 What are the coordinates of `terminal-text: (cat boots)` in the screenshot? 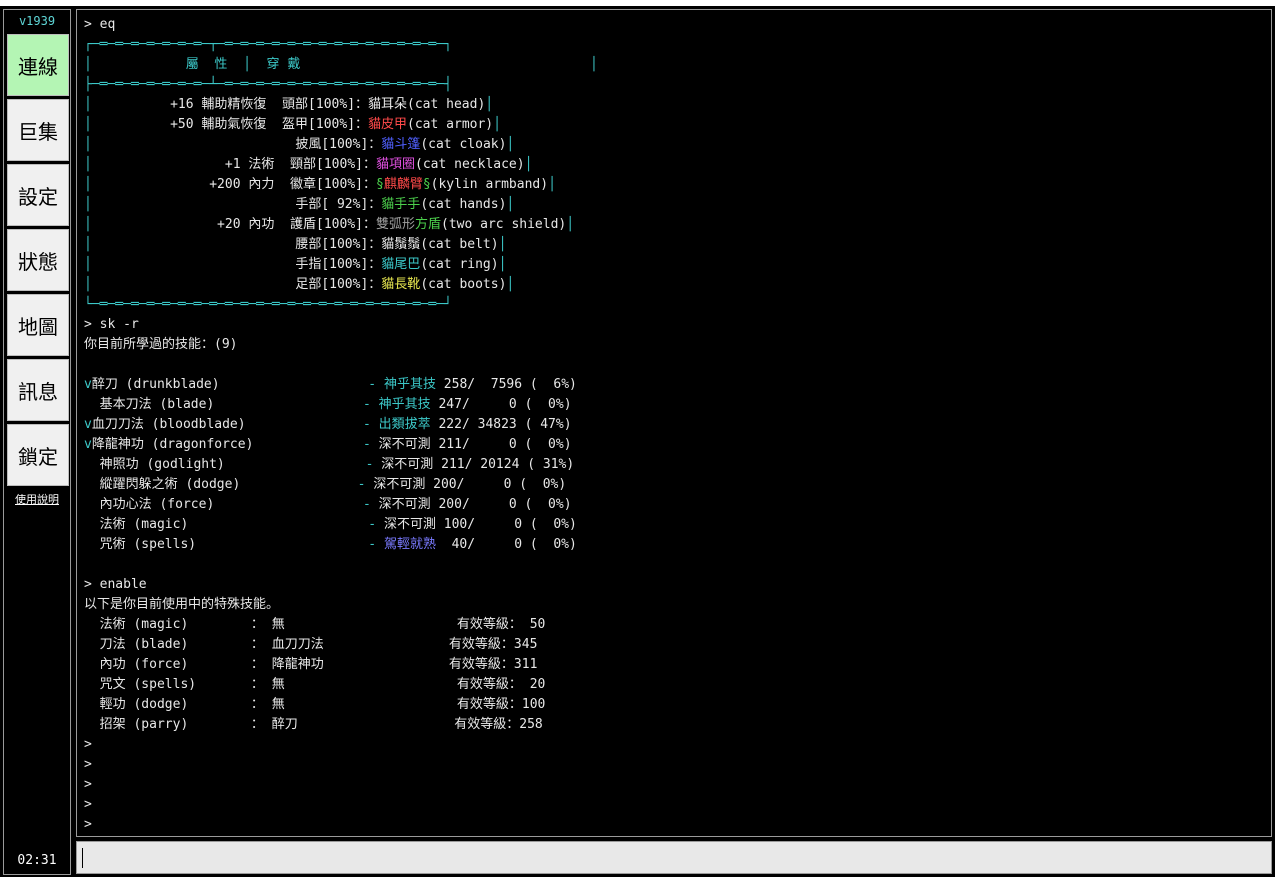 It's located at (463, 284).